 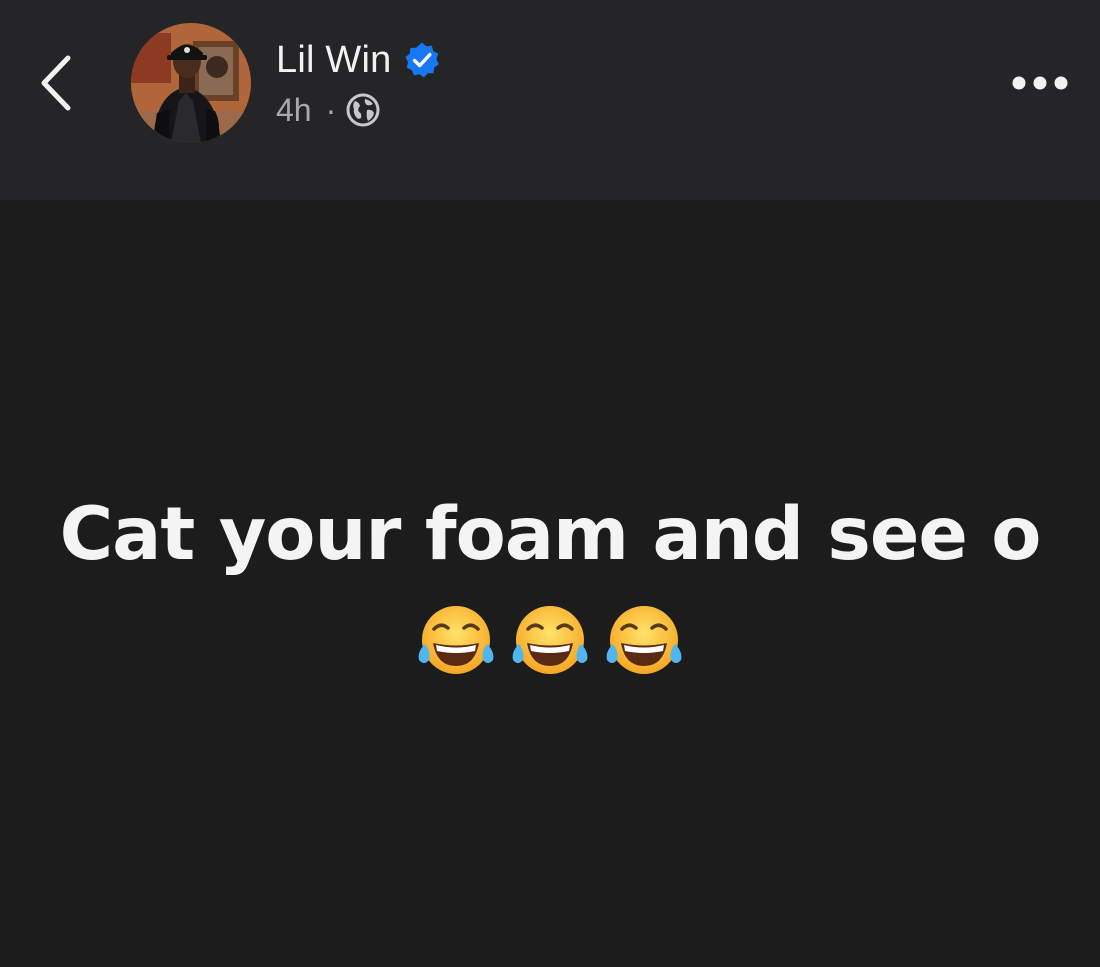 I want to click on more-horizontal-icon, so click(x=1040, y=83).